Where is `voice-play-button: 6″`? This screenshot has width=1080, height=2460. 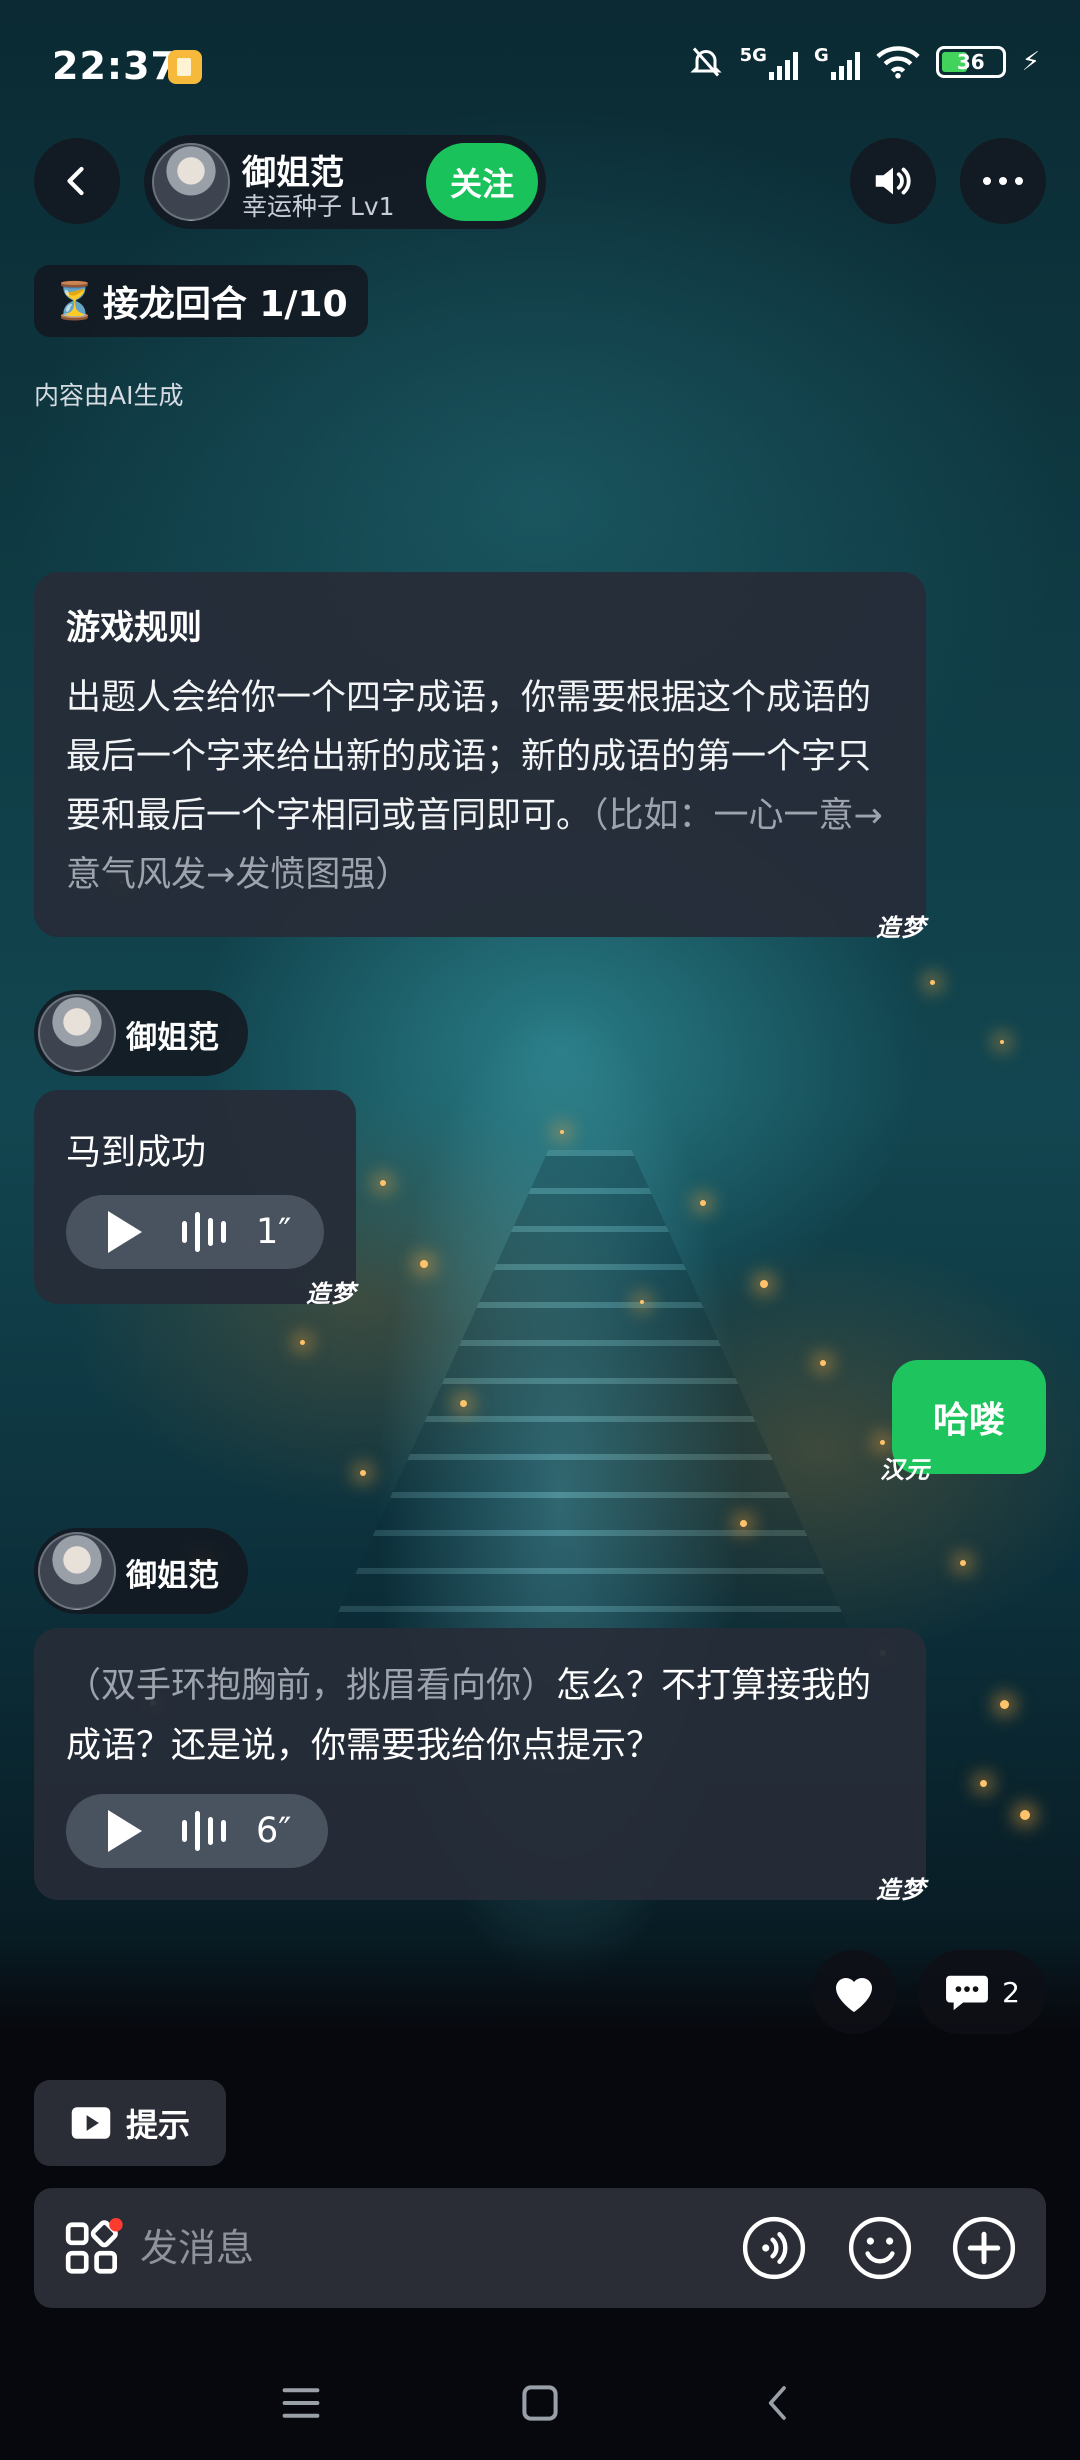 voice-play-button: 6″ is located at coordinates (197, 1831).